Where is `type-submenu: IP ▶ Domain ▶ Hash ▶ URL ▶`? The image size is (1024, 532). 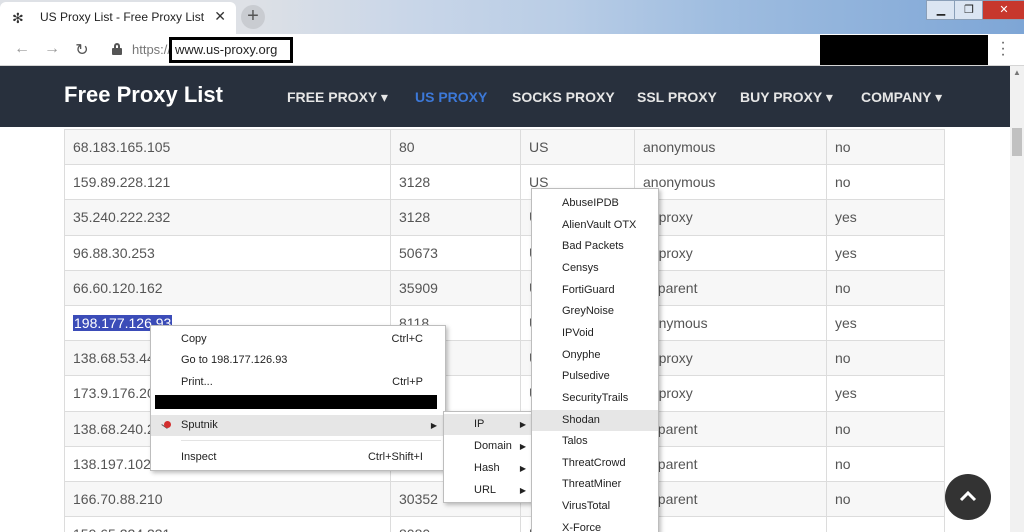
type-submenu: IP ▶ Domain ▶ Hash ▶ URL ▶ is located at coordinates (488, 457).